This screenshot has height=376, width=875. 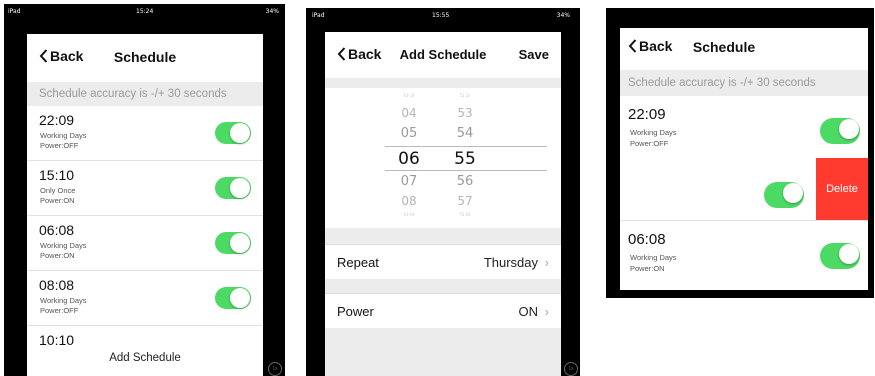 I want to click on add-schedule-button: Add Schedule, so click(x=145, y=358).